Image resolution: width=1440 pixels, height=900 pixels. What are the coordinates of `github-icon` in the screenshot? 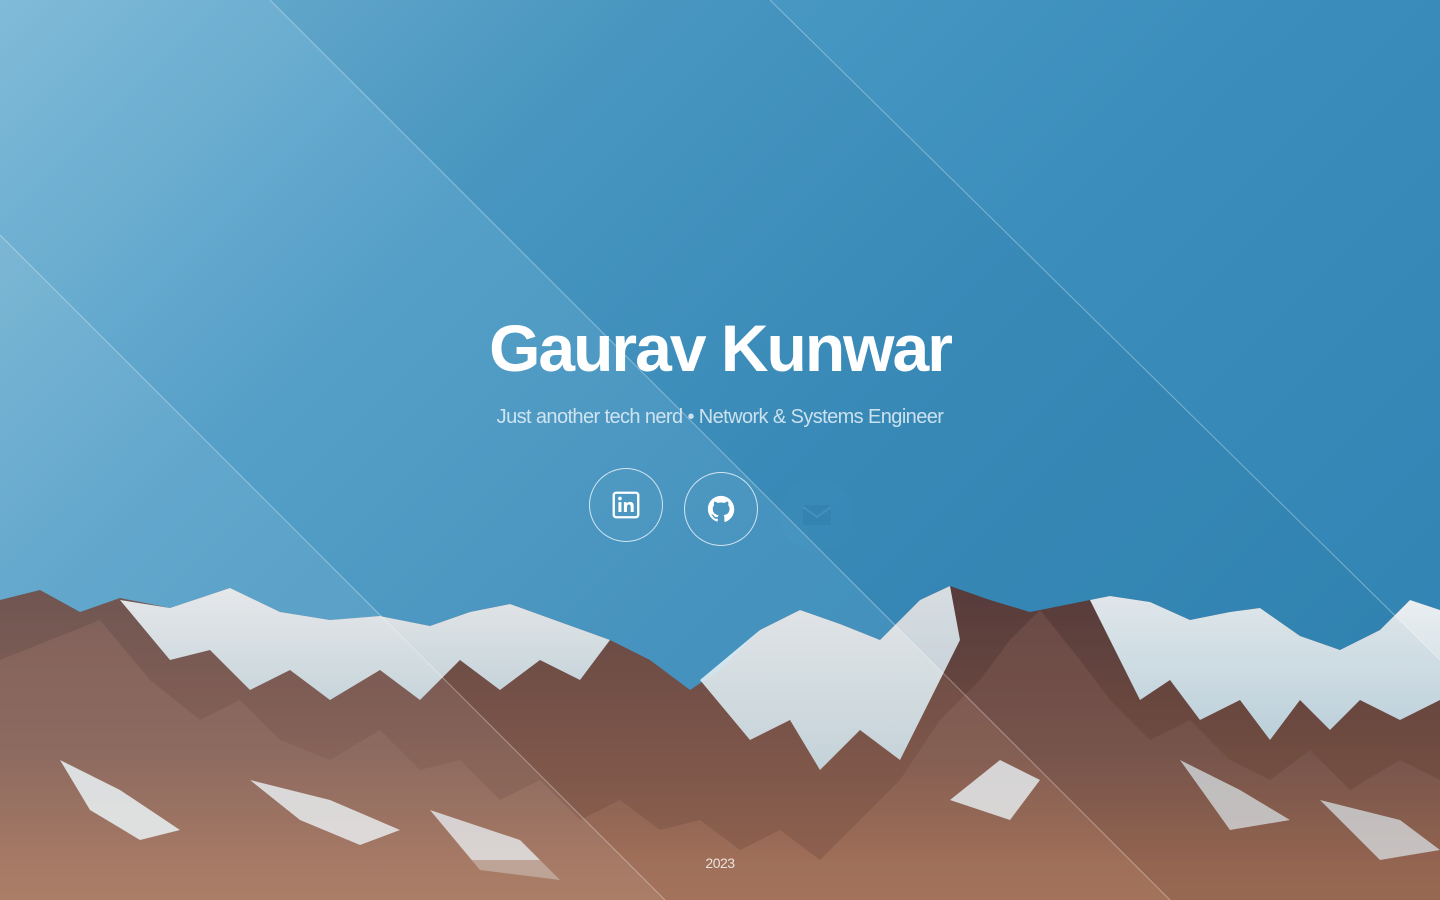 It's located at (721, 508).